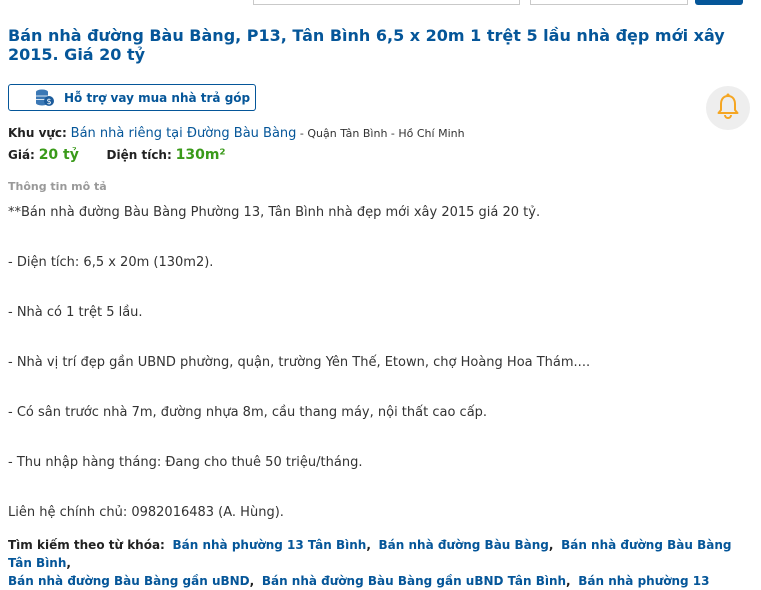  What do you see at coordinates (37, 133) in the screenshot?
I see `area-label: Khu vực:` at bounding box center [37, 133].